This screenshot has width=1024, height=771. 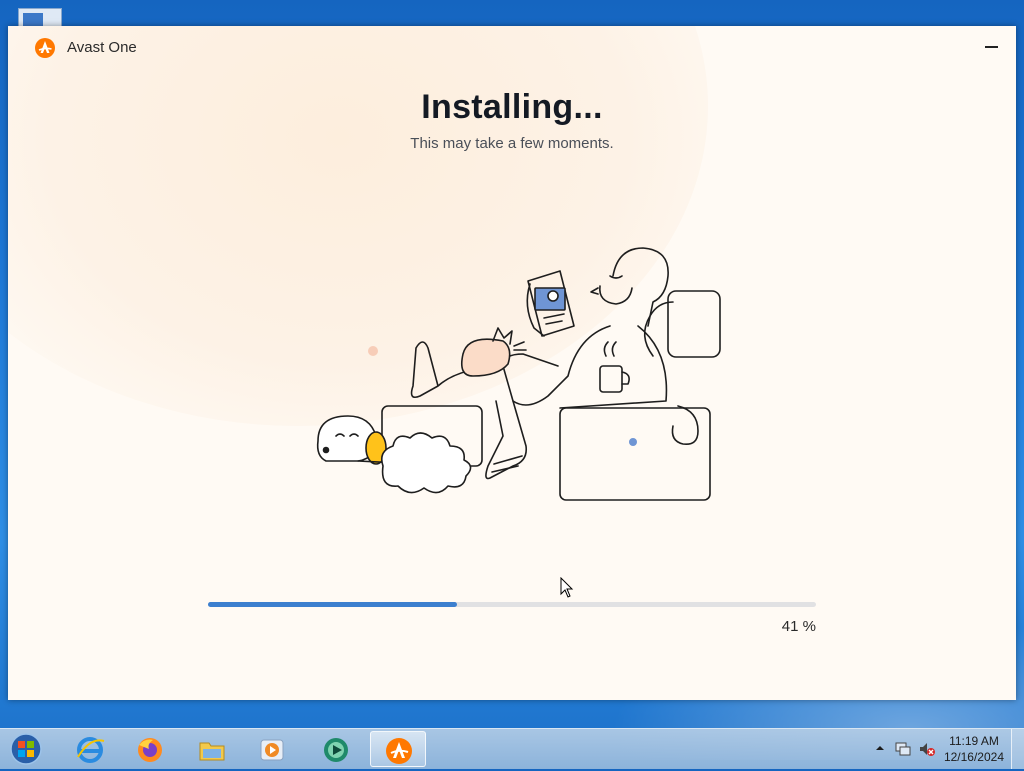 I want to click on start-button, so click(x=26, y=749).